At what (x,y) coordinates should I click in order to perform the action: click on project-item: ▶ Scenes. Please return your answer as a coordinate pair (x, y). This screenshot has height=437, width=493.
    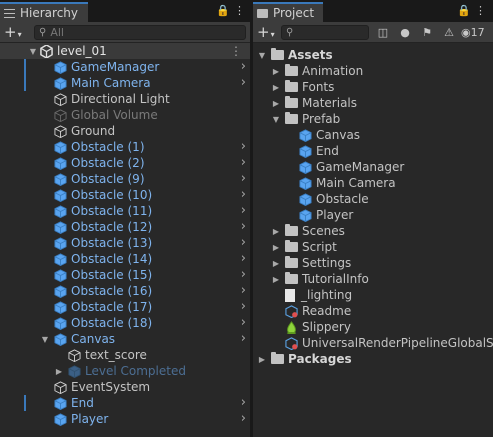
    Looking at the image, I should click on (373, 231).